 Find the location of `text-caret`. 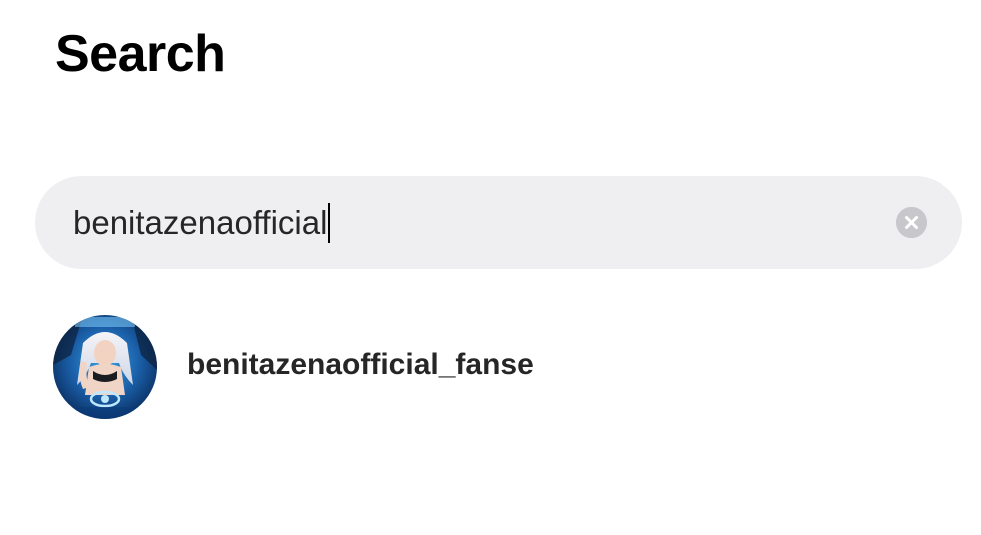

text-caret is located at coordinates (329, 223).